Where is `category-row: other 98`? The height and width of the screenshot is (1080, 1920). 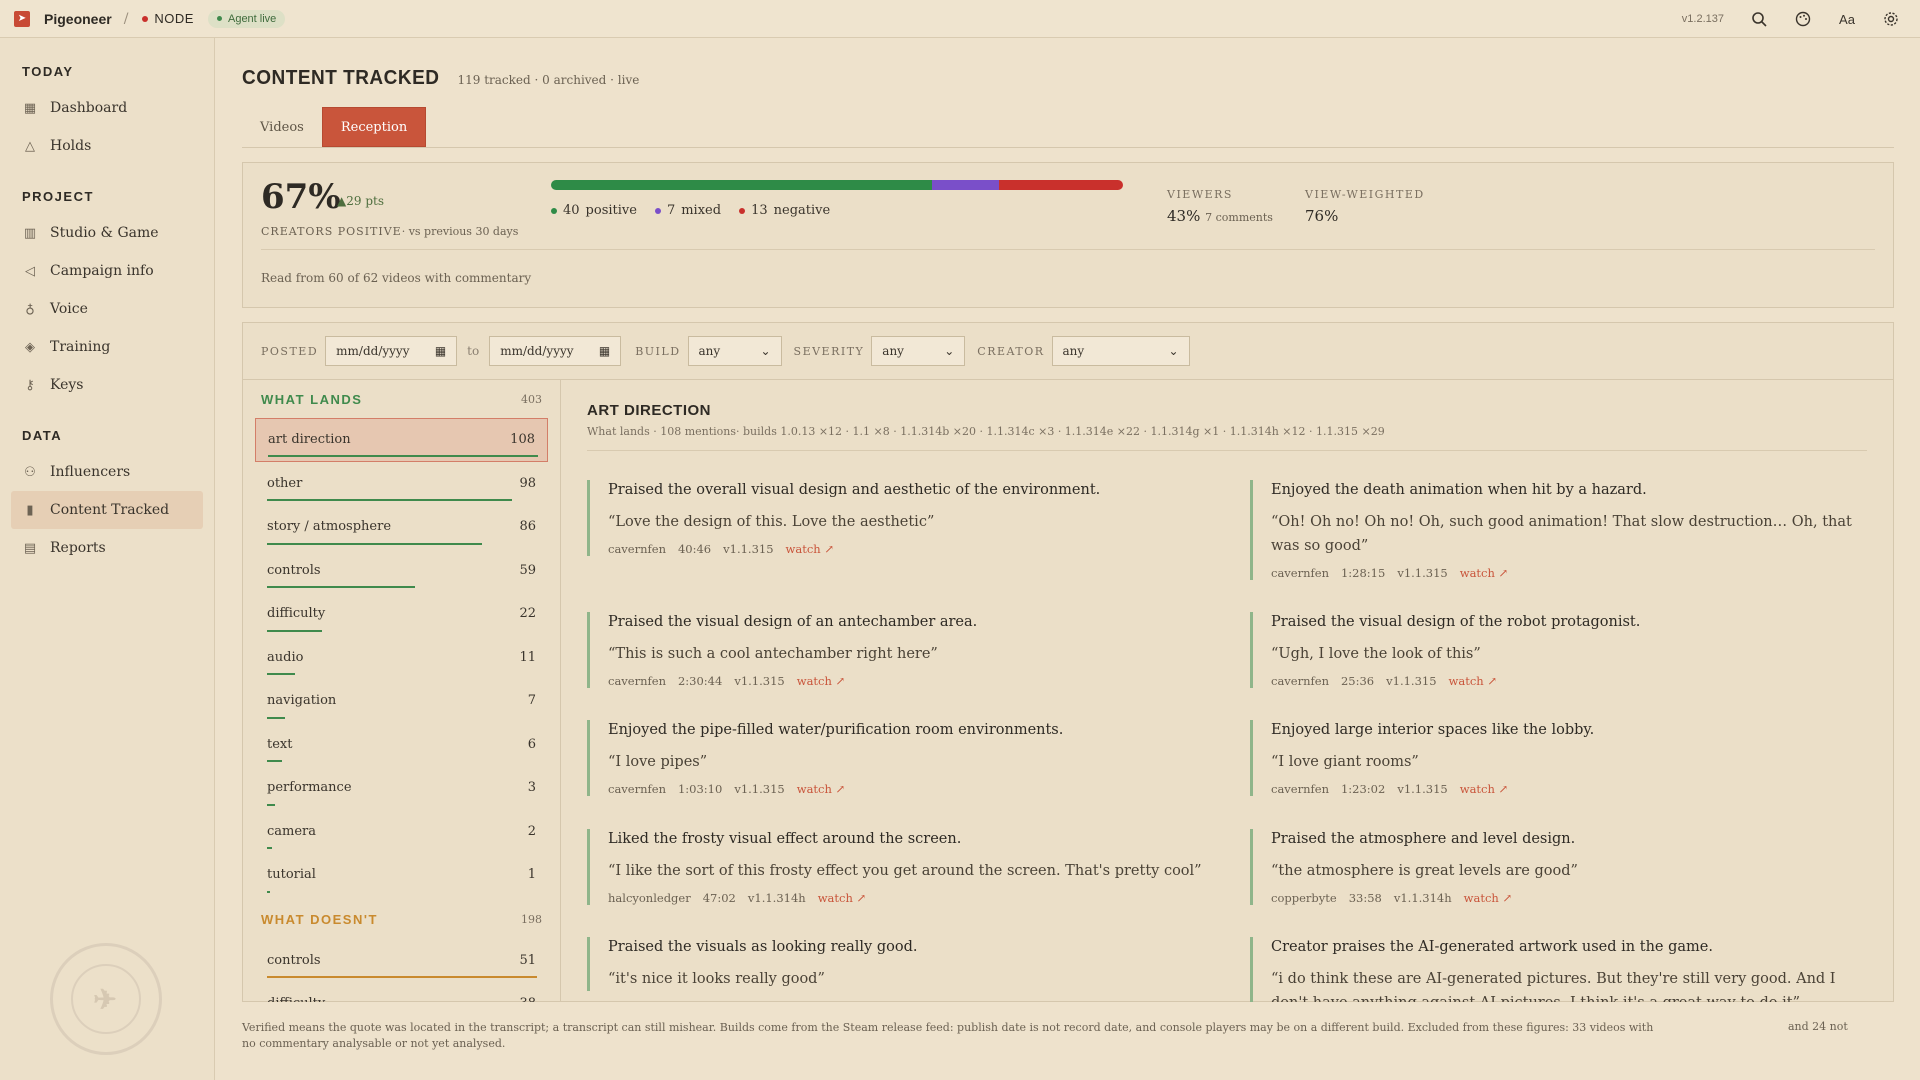
category-row: other 98 is located at coordinates (401, 484).